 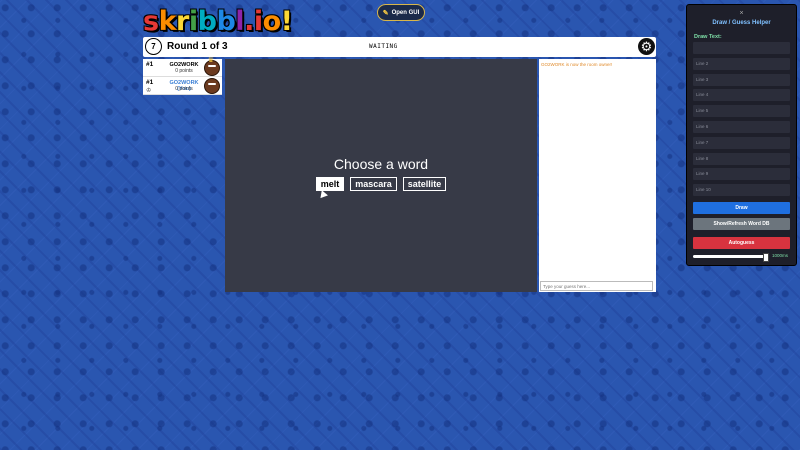 I want to click on crown-outline-icon: ♔, so click(x=149, y=91).